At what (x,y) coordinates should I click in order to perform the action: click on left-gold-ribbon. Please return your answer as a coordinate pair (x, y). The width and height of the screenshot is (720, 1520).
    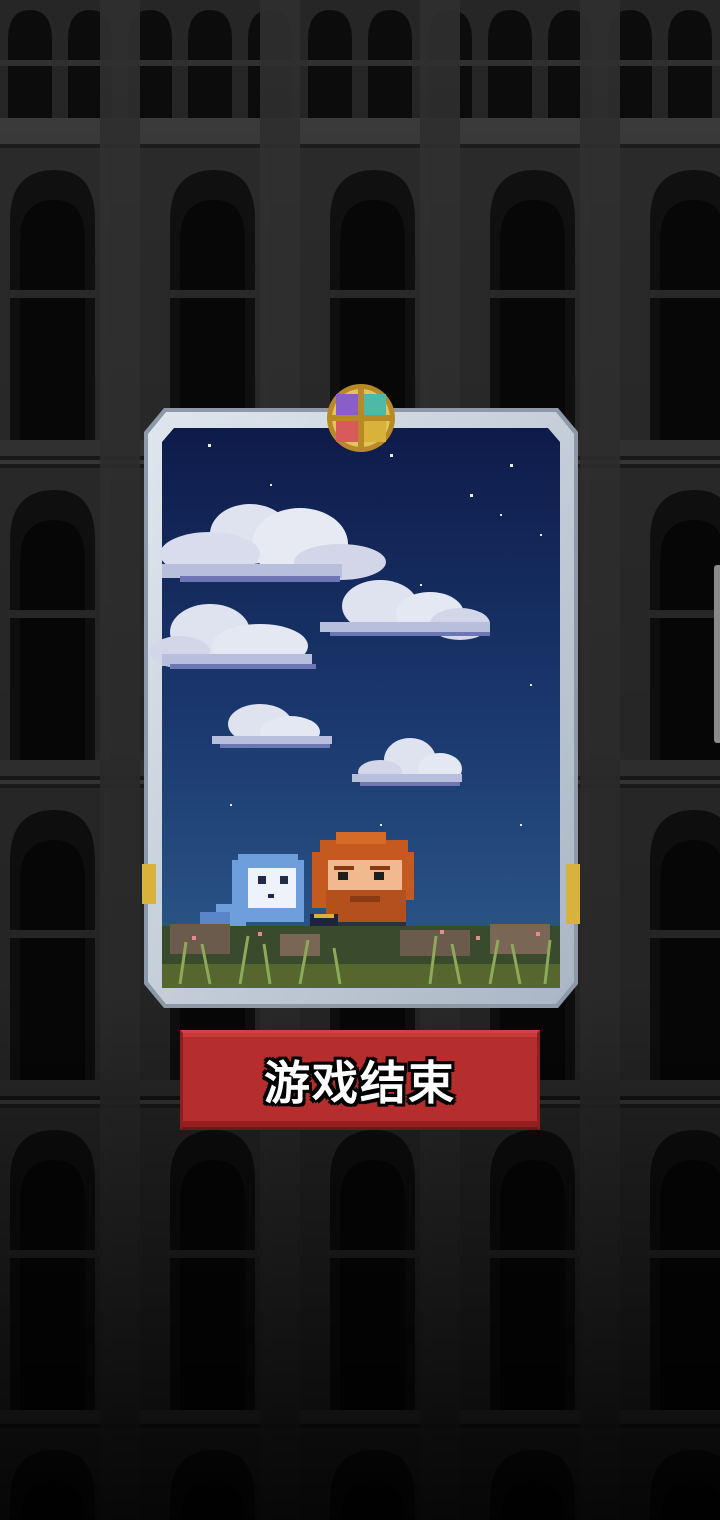
    Looking at the image, I should click on (149, 884).